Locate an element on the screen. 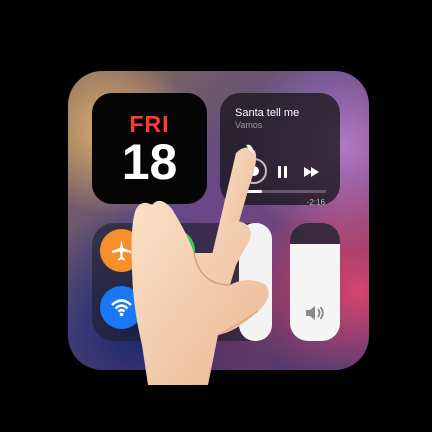 This screenshot has width=432, height=432. volume-slider is located at coordinates (315, 282).